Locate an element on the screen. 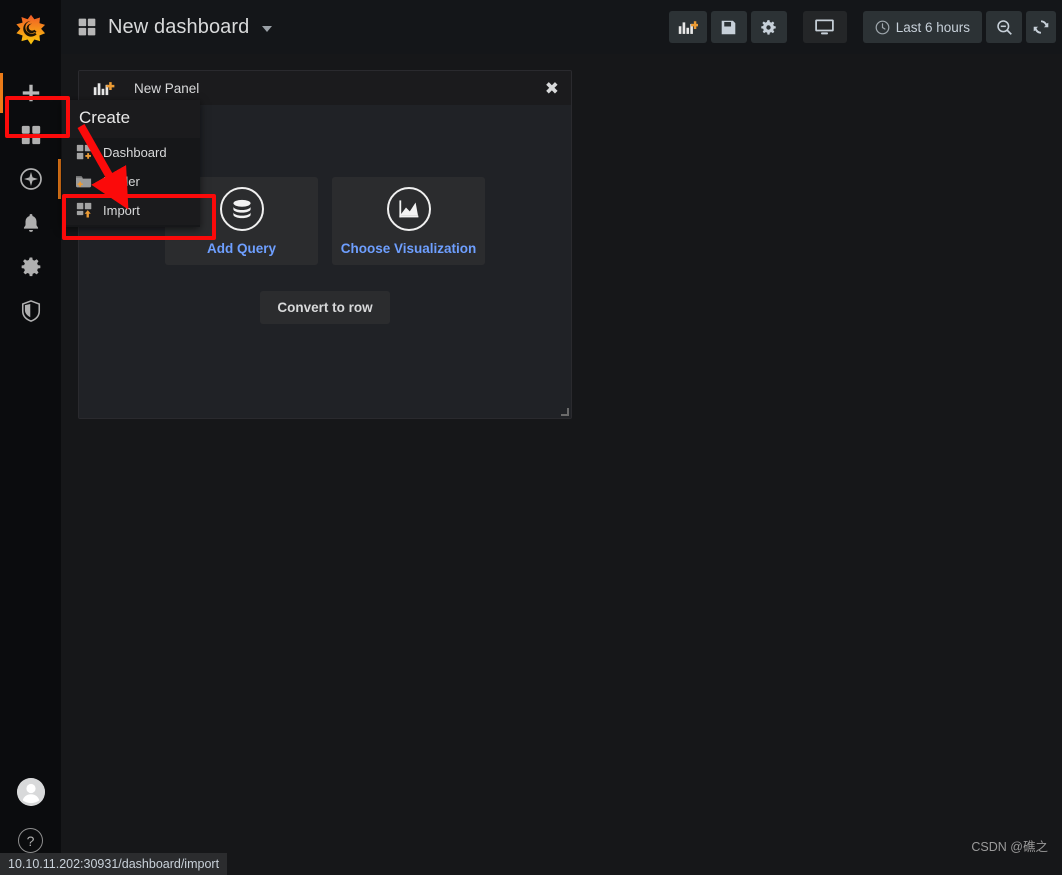 The width and height of the screenshot is (1062, 875). menu-item-folder: Folder is located at coordinates (131, 181).